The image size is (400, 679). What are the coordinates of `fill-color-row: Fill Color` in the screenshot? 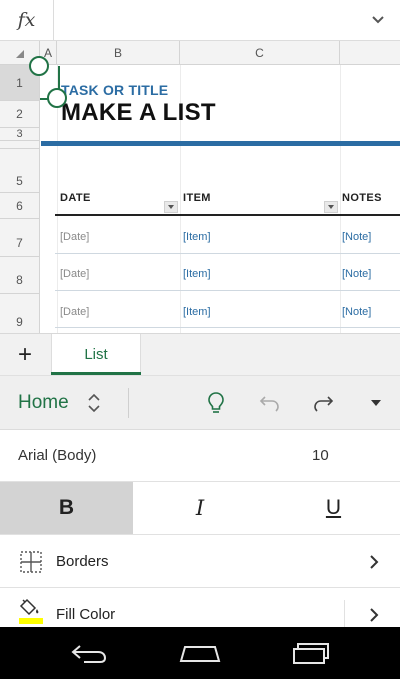 It's located at (200, 609).